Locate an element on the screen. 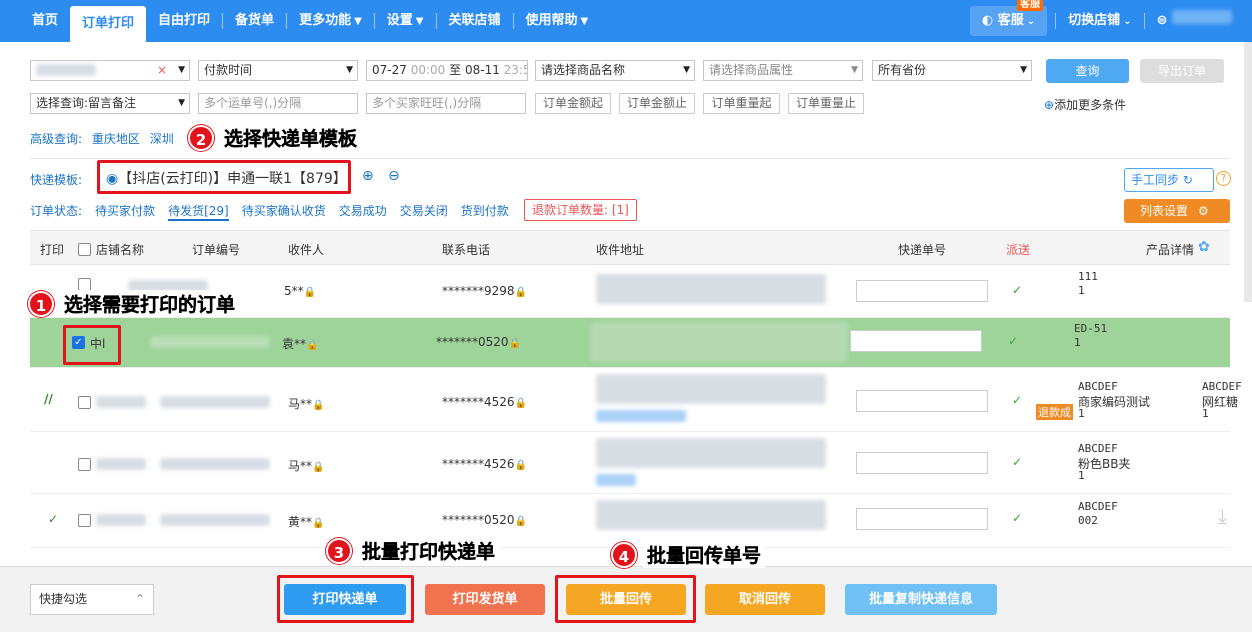 The height and width of the screenshot is (632, 1252). adv-link-shenzhen: 深圳 is located at coordinates (162, 139).